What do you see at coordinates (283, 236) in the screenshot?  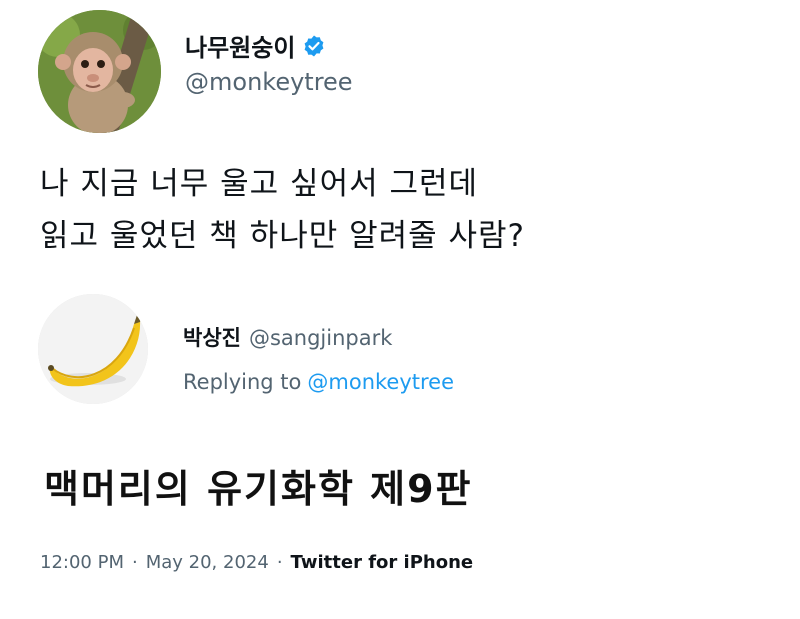 I see `tweet-text-line: 읽고 울었던 책 하나만 알려줄 사람?` at bounding box center [283, 236].